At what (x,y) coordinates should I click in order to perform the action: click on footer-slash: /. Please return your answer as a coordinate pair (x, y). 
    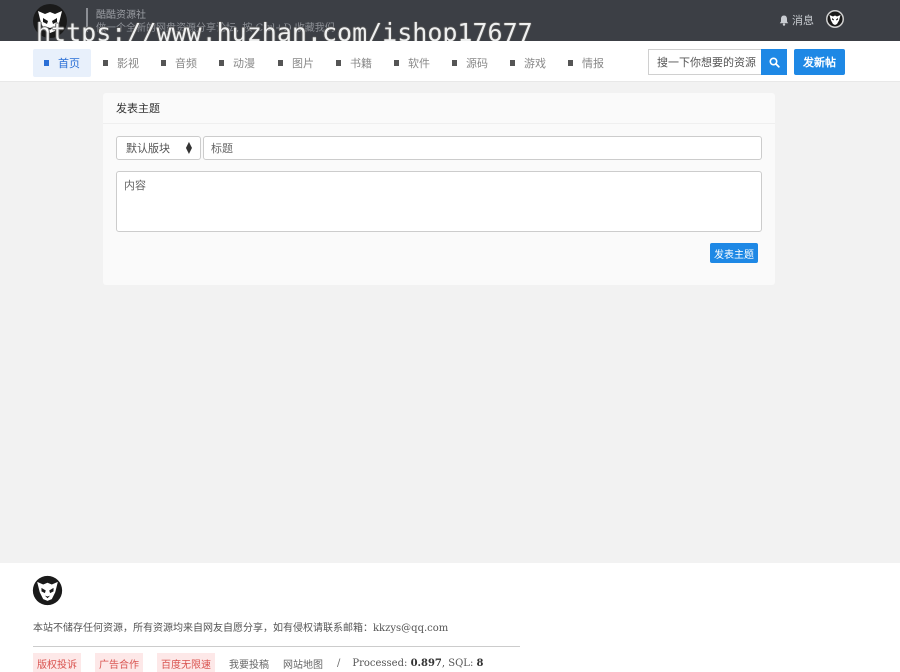
    Looking at the image, I should click on (339, 663).